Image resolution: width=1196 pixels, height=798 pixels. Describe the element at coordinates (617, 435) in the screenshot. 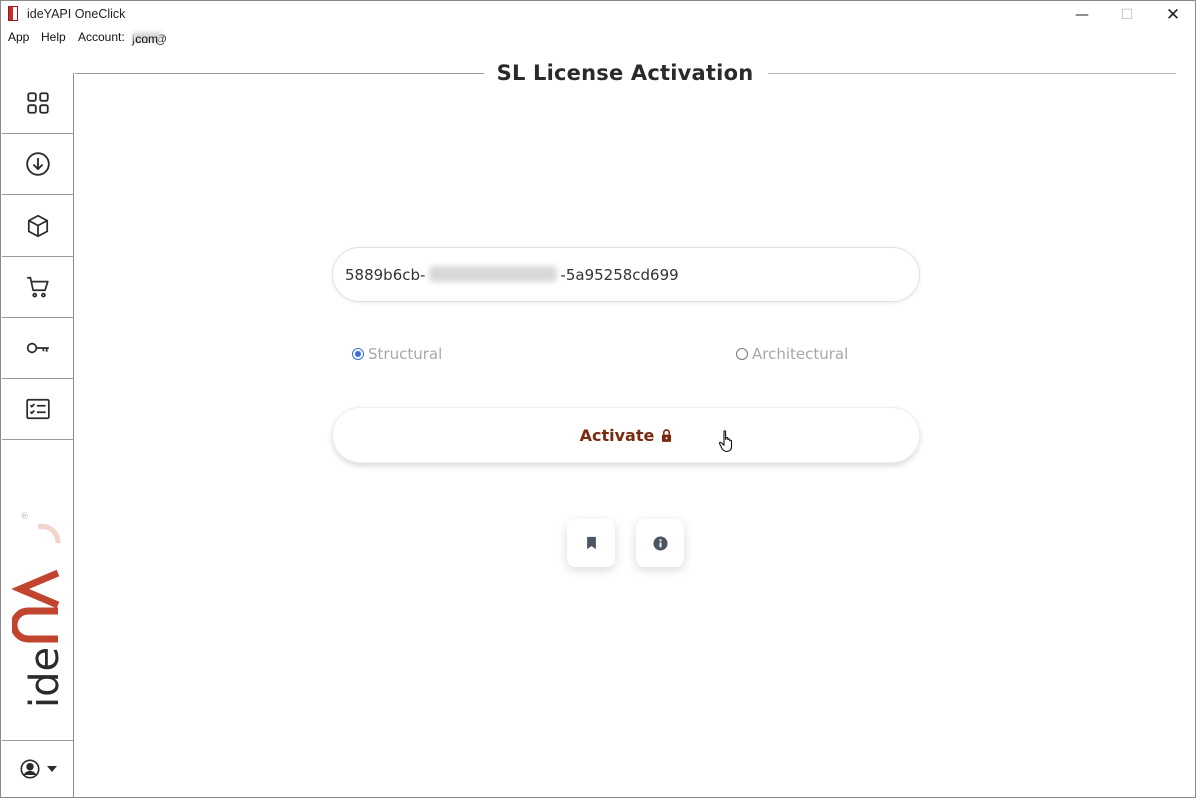

I see `activate-button-label: Activate` at that location.